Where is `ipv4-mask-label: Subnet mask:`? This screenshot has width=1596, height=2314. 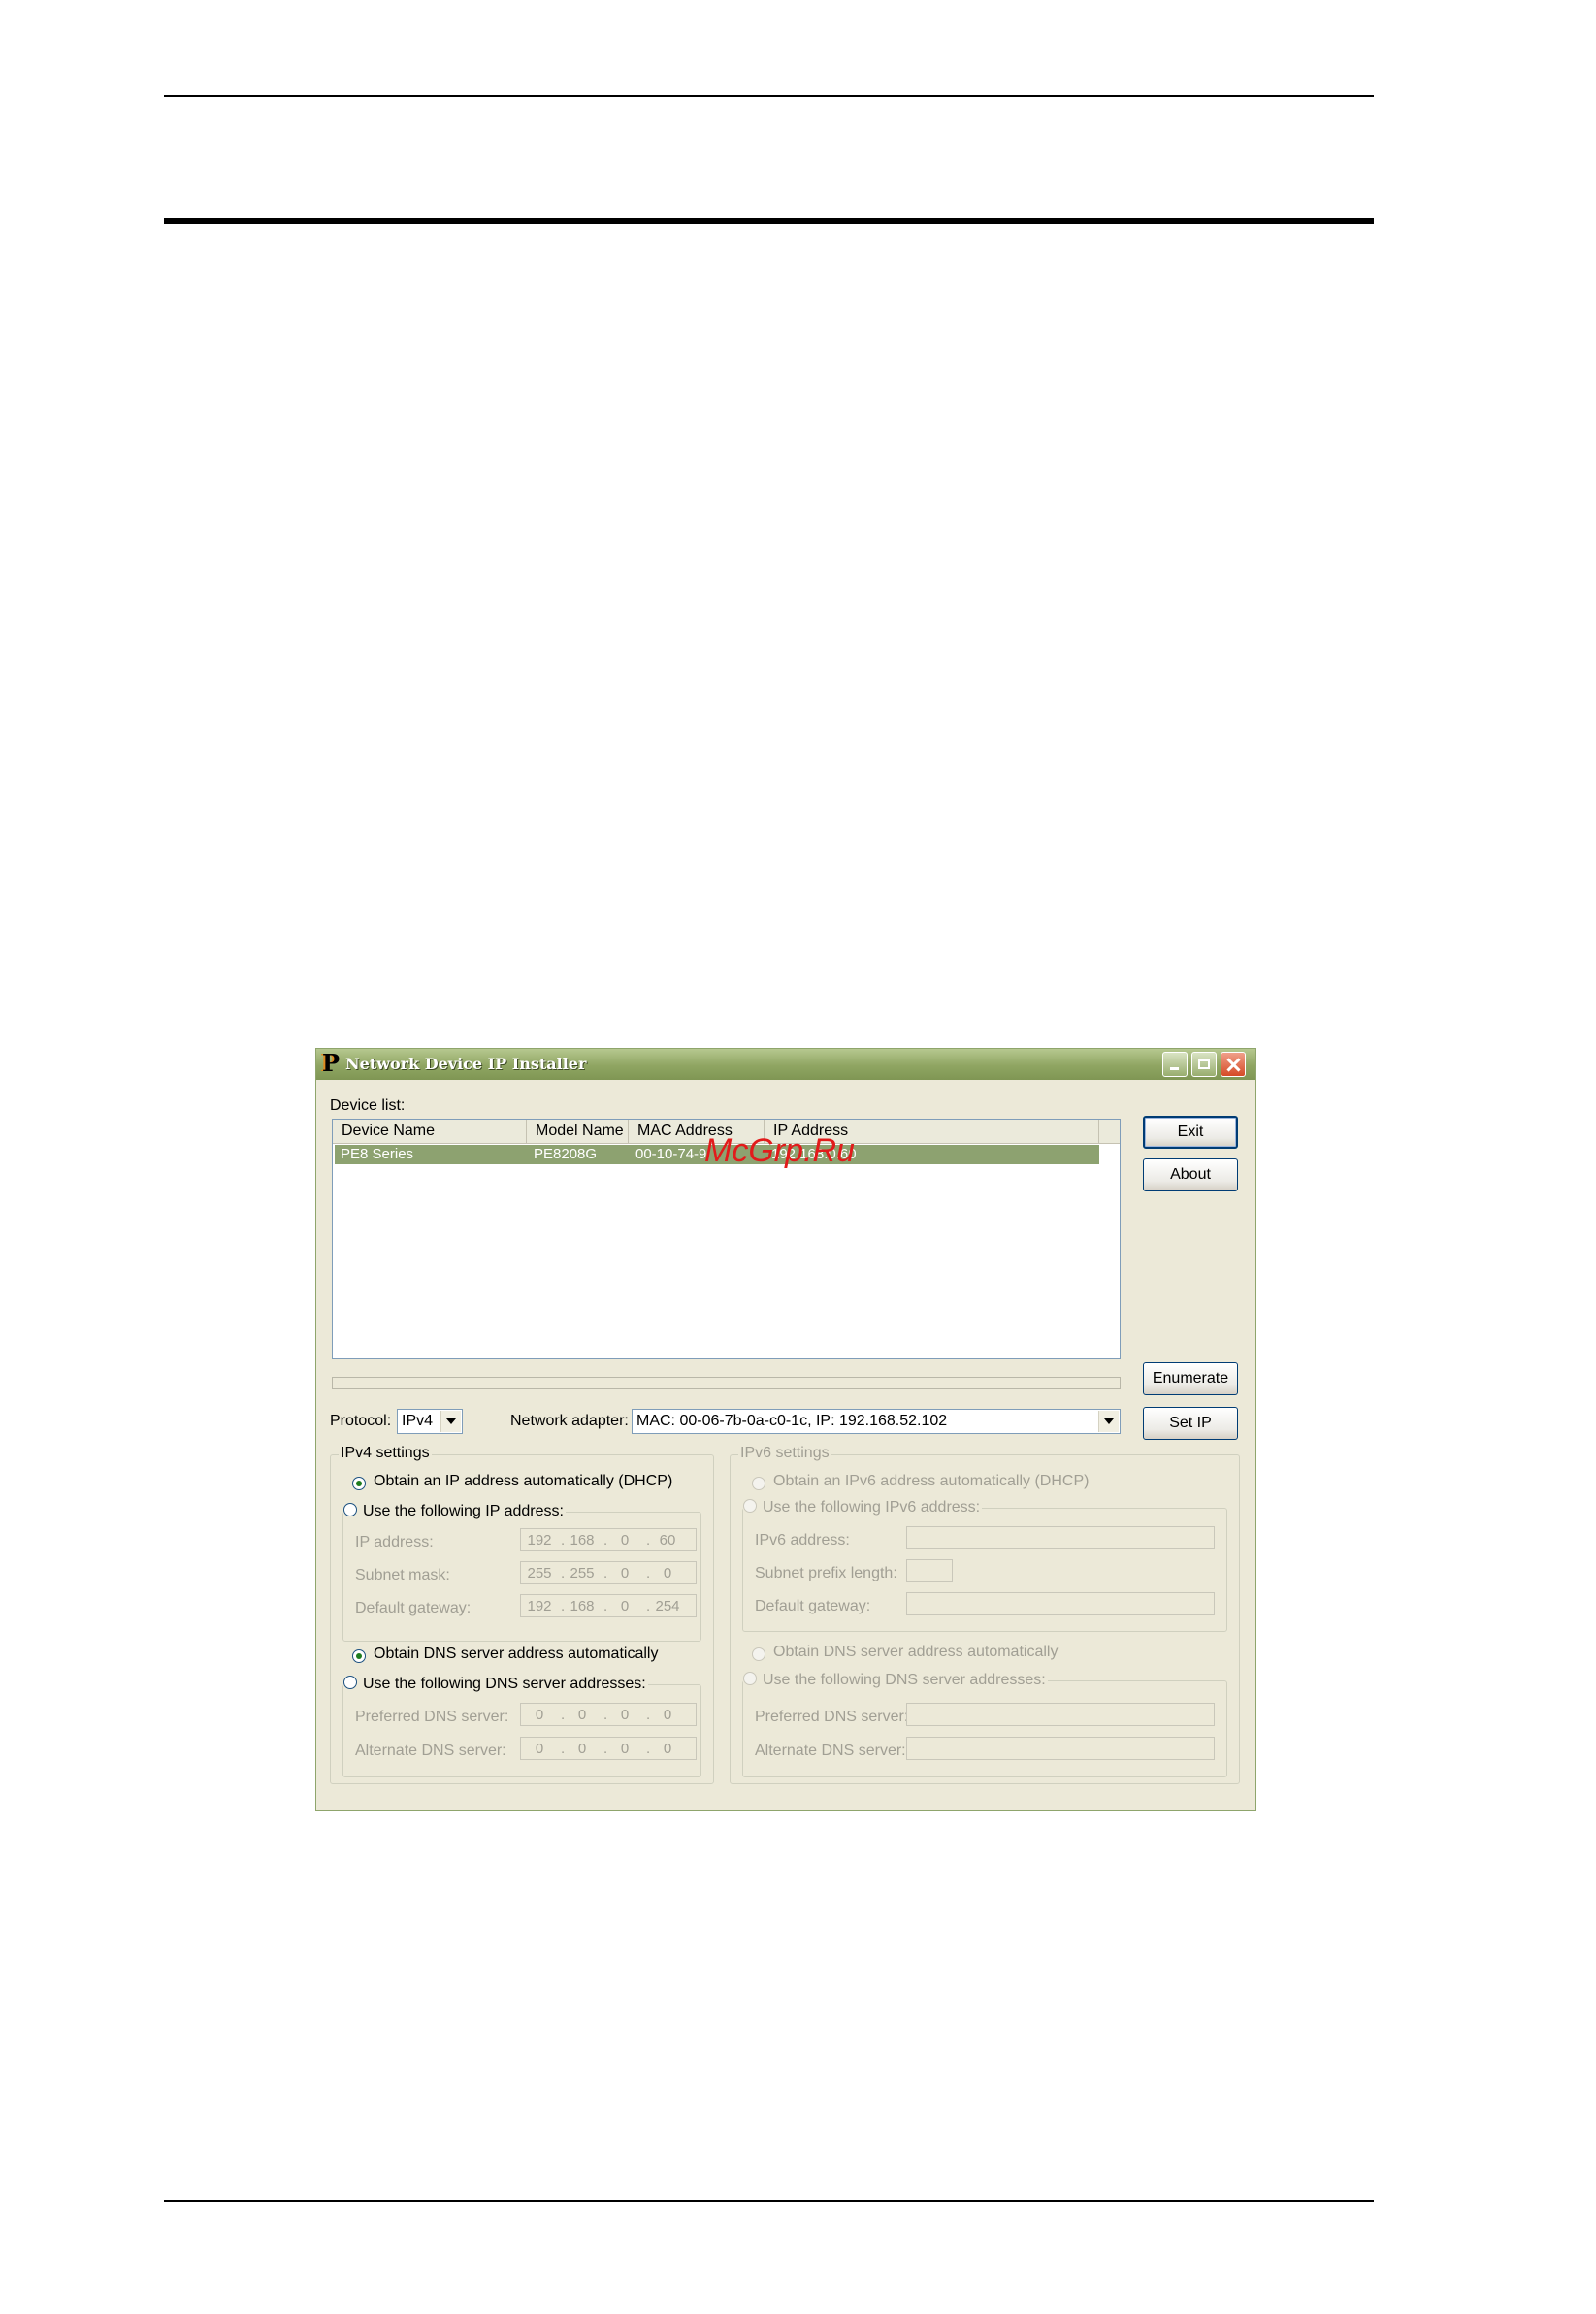 ipv4-mask-label: Subnet mask: is located at coordinates (402, 1575).